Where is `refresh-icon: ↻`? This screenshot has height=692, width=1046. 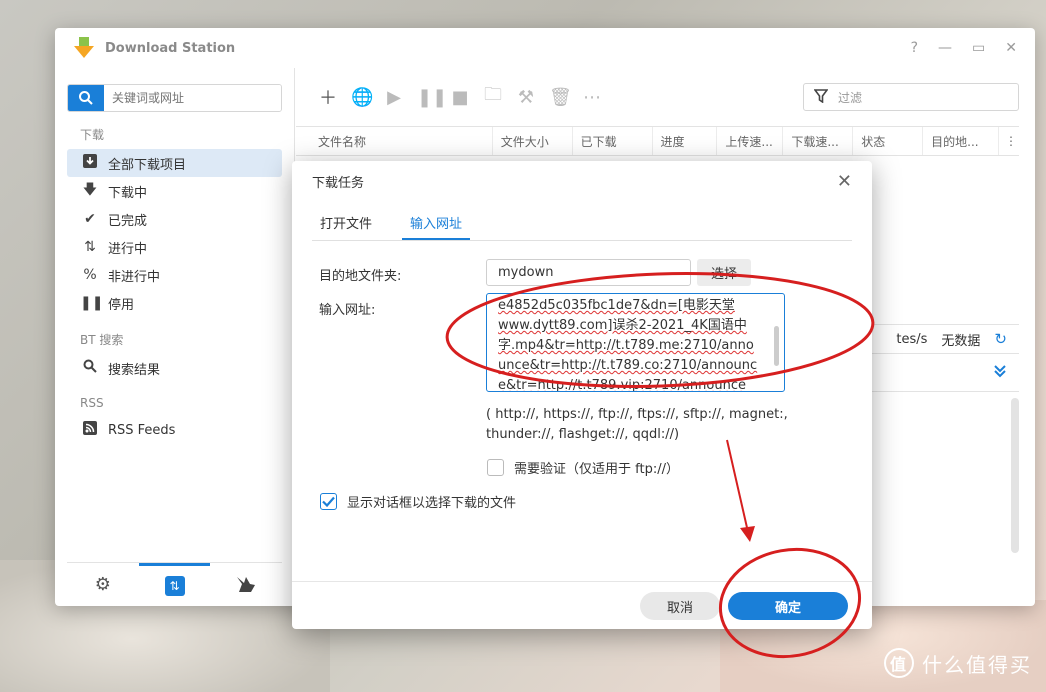 refresh-icon: ↻ is located at coordinates (1000, 339).